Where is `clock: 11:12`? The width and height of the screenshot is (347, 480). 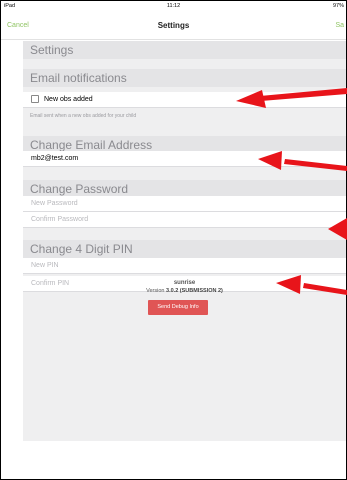
clock: 11:12 is located at coordinates (173, 6).